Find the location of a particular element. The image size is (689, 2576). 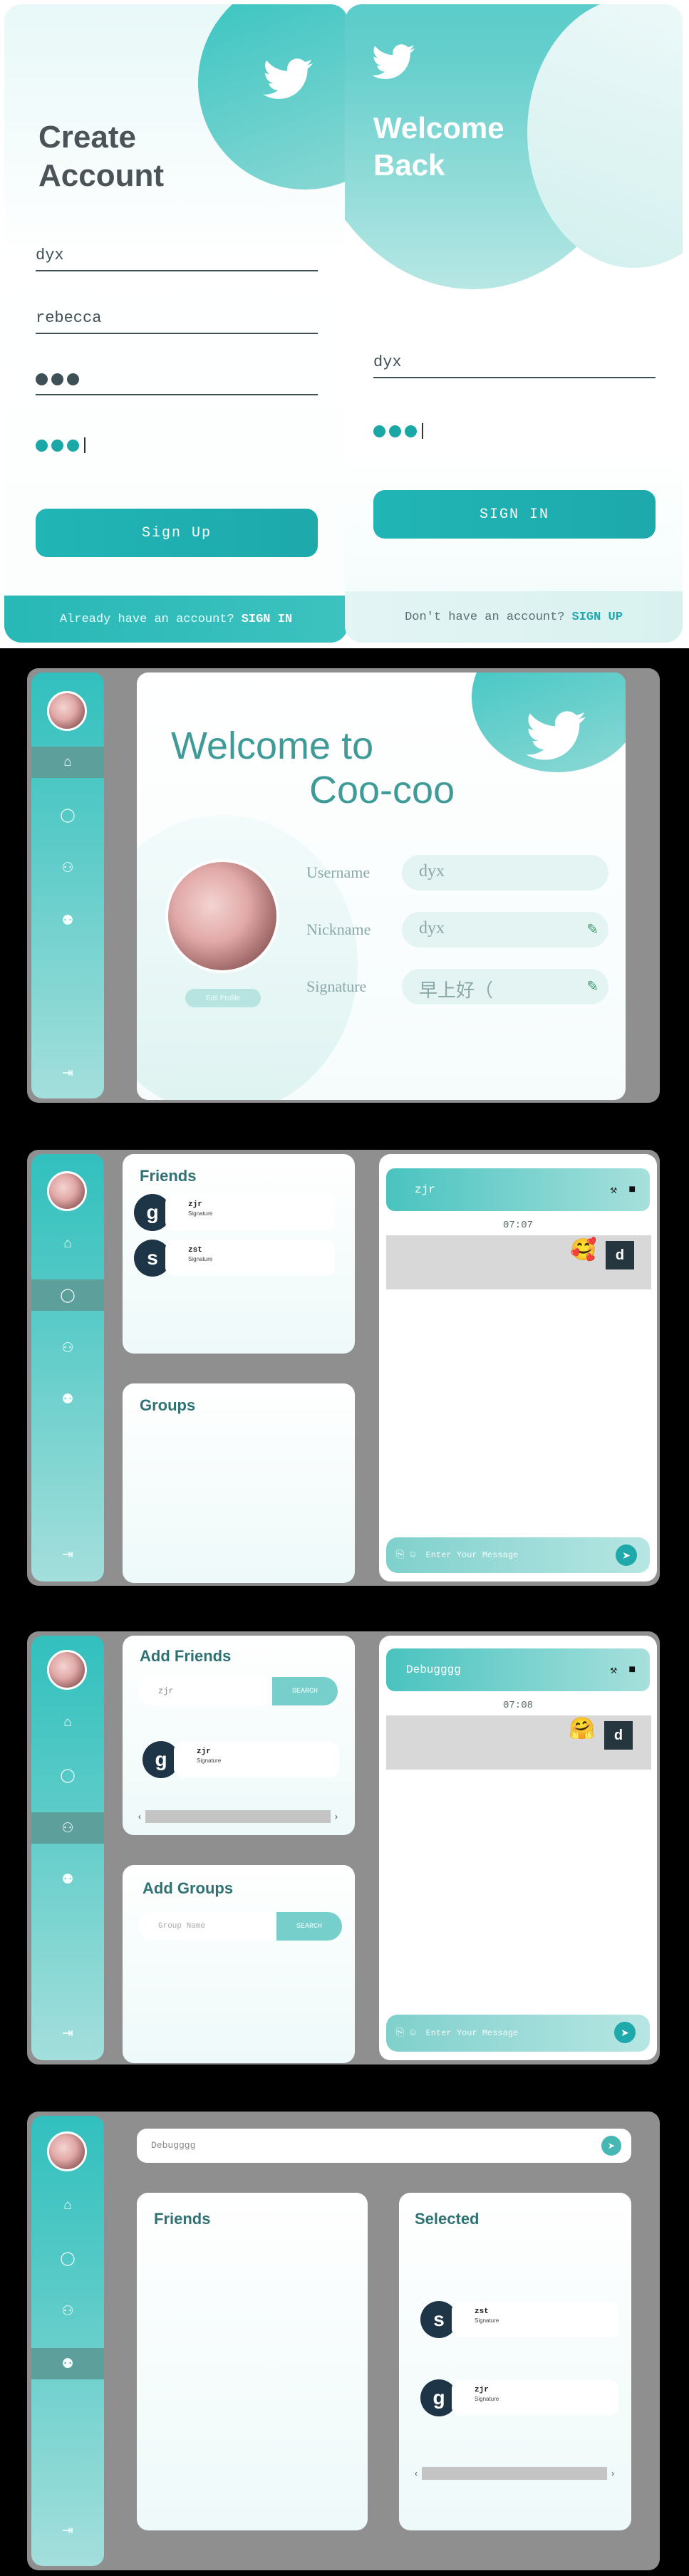

signin-title: Welcome Back is located at coordinates (438, 146).